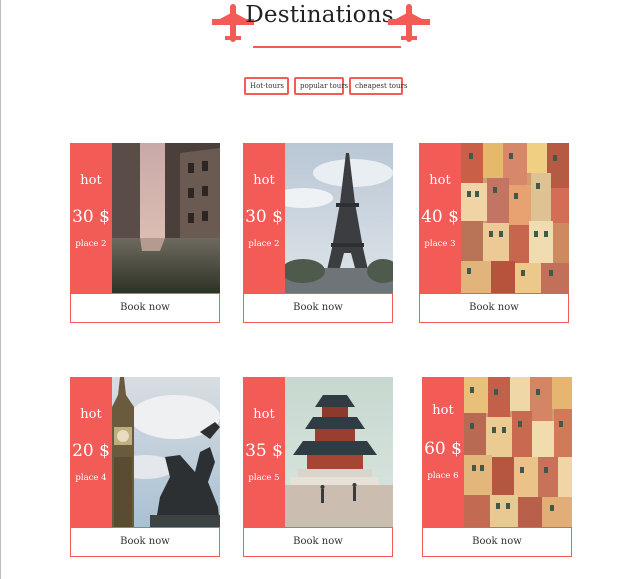 The image size is (639, 579). I want to click on place-label: place 5, so click(264, 478).